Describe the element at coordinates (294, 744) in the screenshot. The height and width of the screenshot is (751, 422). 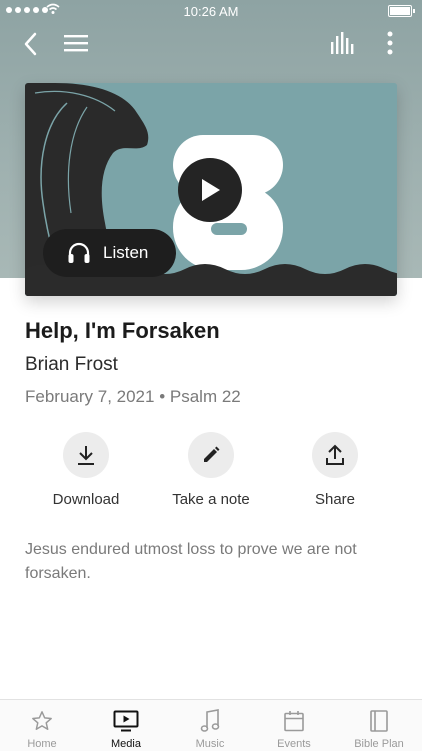
I see `tab-events-label: Events` at that location.